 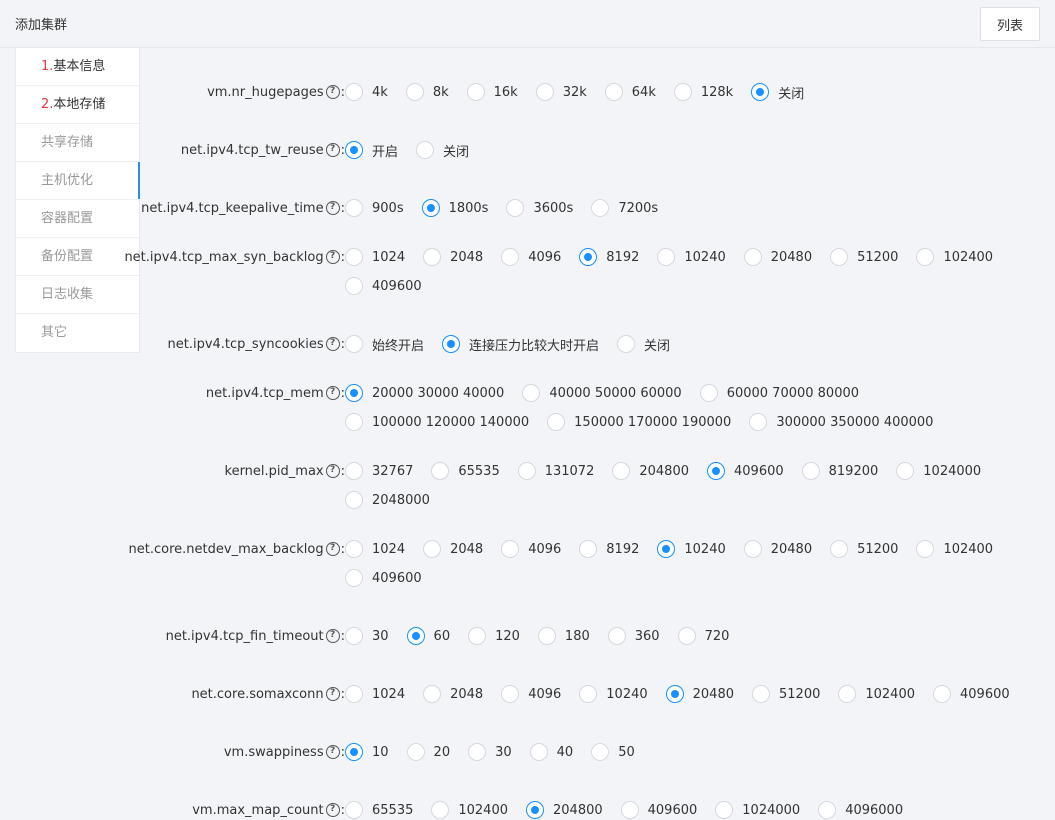 What do you see at coordinates (77, 333) in the screenshot?
I see `step-item: 其它` at bounding box center [77, 333].